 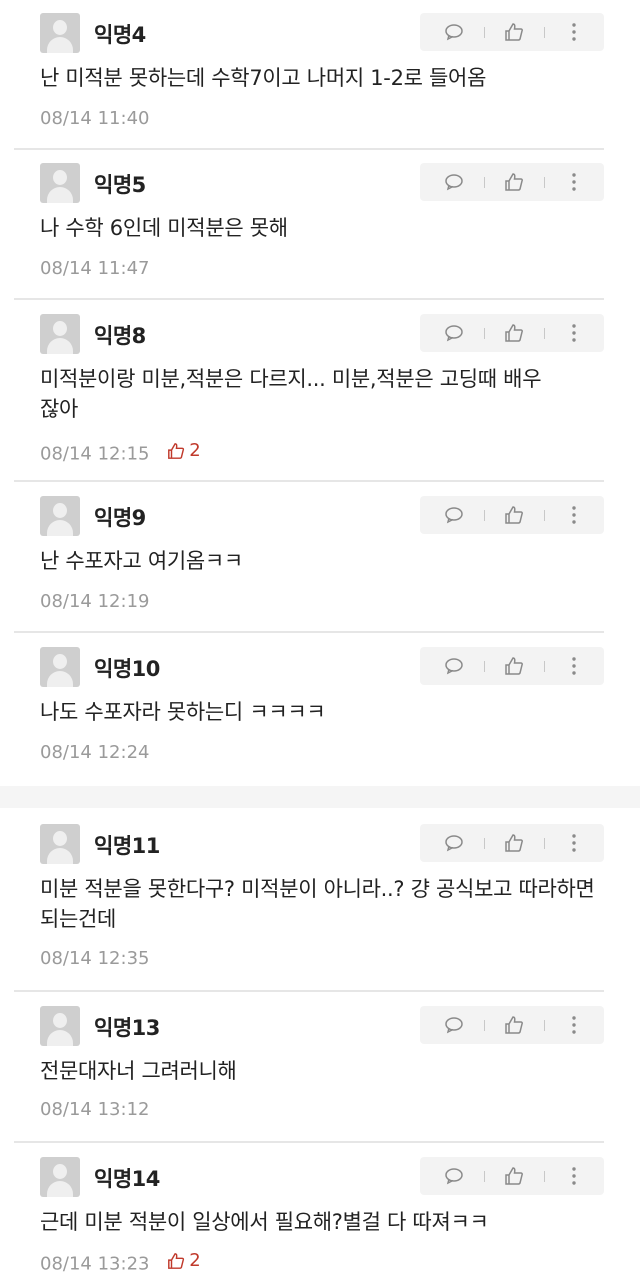 What do you see at coordinates (138, 1071) in the screenshot?
I see `comment-text: 전문대자너 그려러니해` at bounding box center [138, 1071].